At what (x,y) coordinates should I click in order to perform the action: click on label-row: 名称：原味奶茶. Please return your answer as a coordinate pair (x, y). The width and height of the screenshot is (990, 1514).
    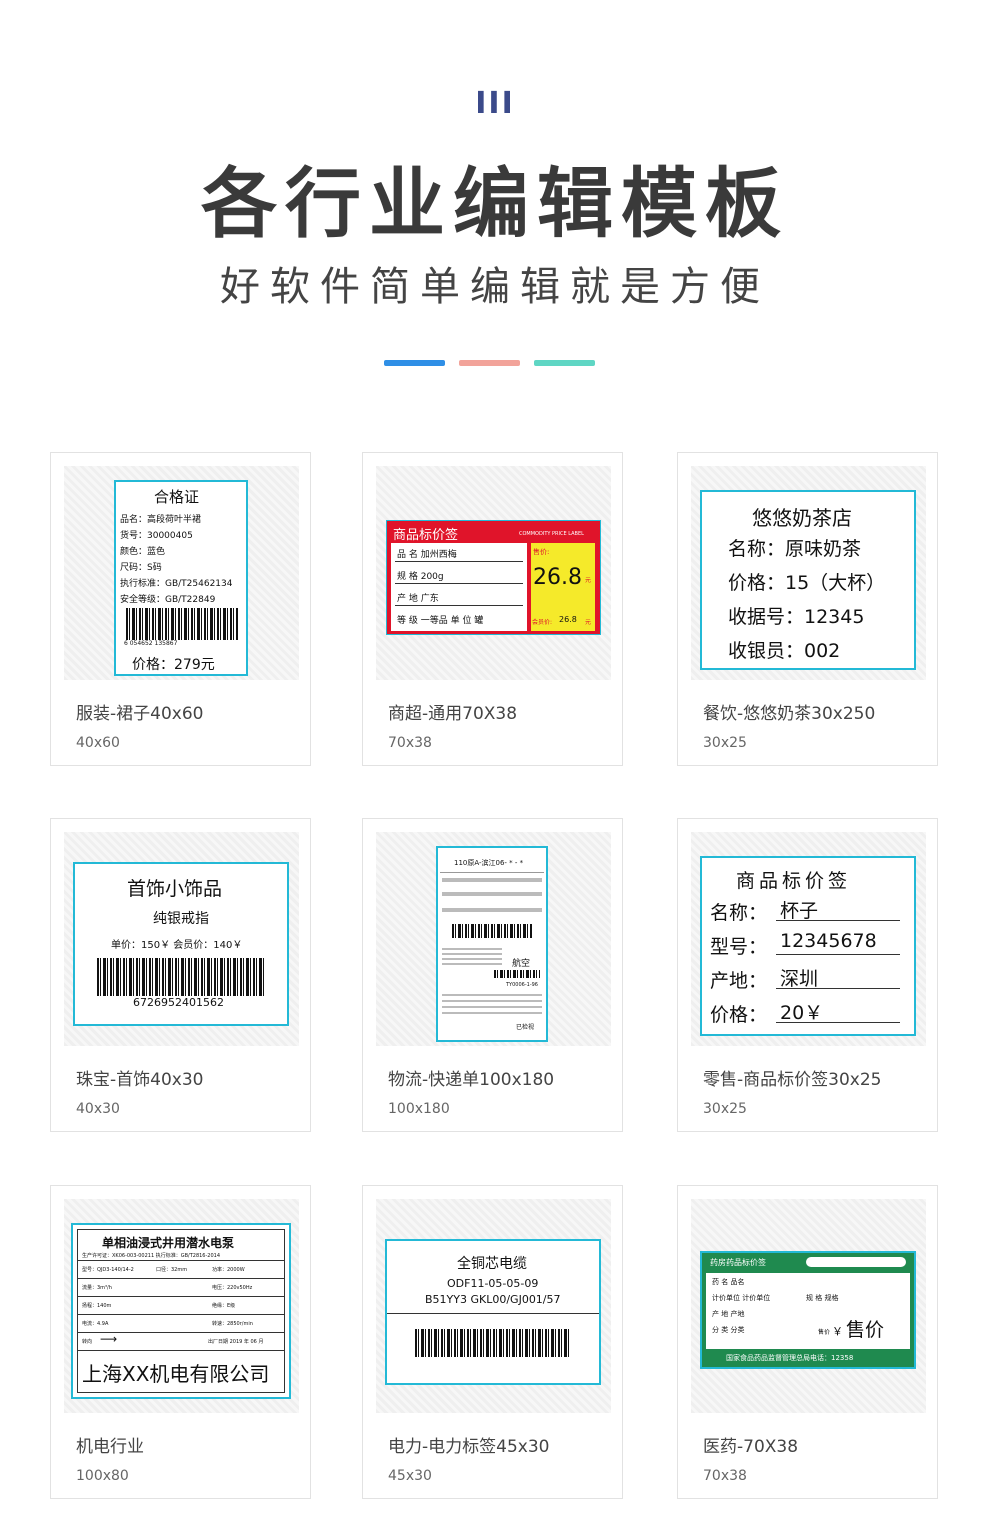
    Looking at the image, I should click on (795, 549).